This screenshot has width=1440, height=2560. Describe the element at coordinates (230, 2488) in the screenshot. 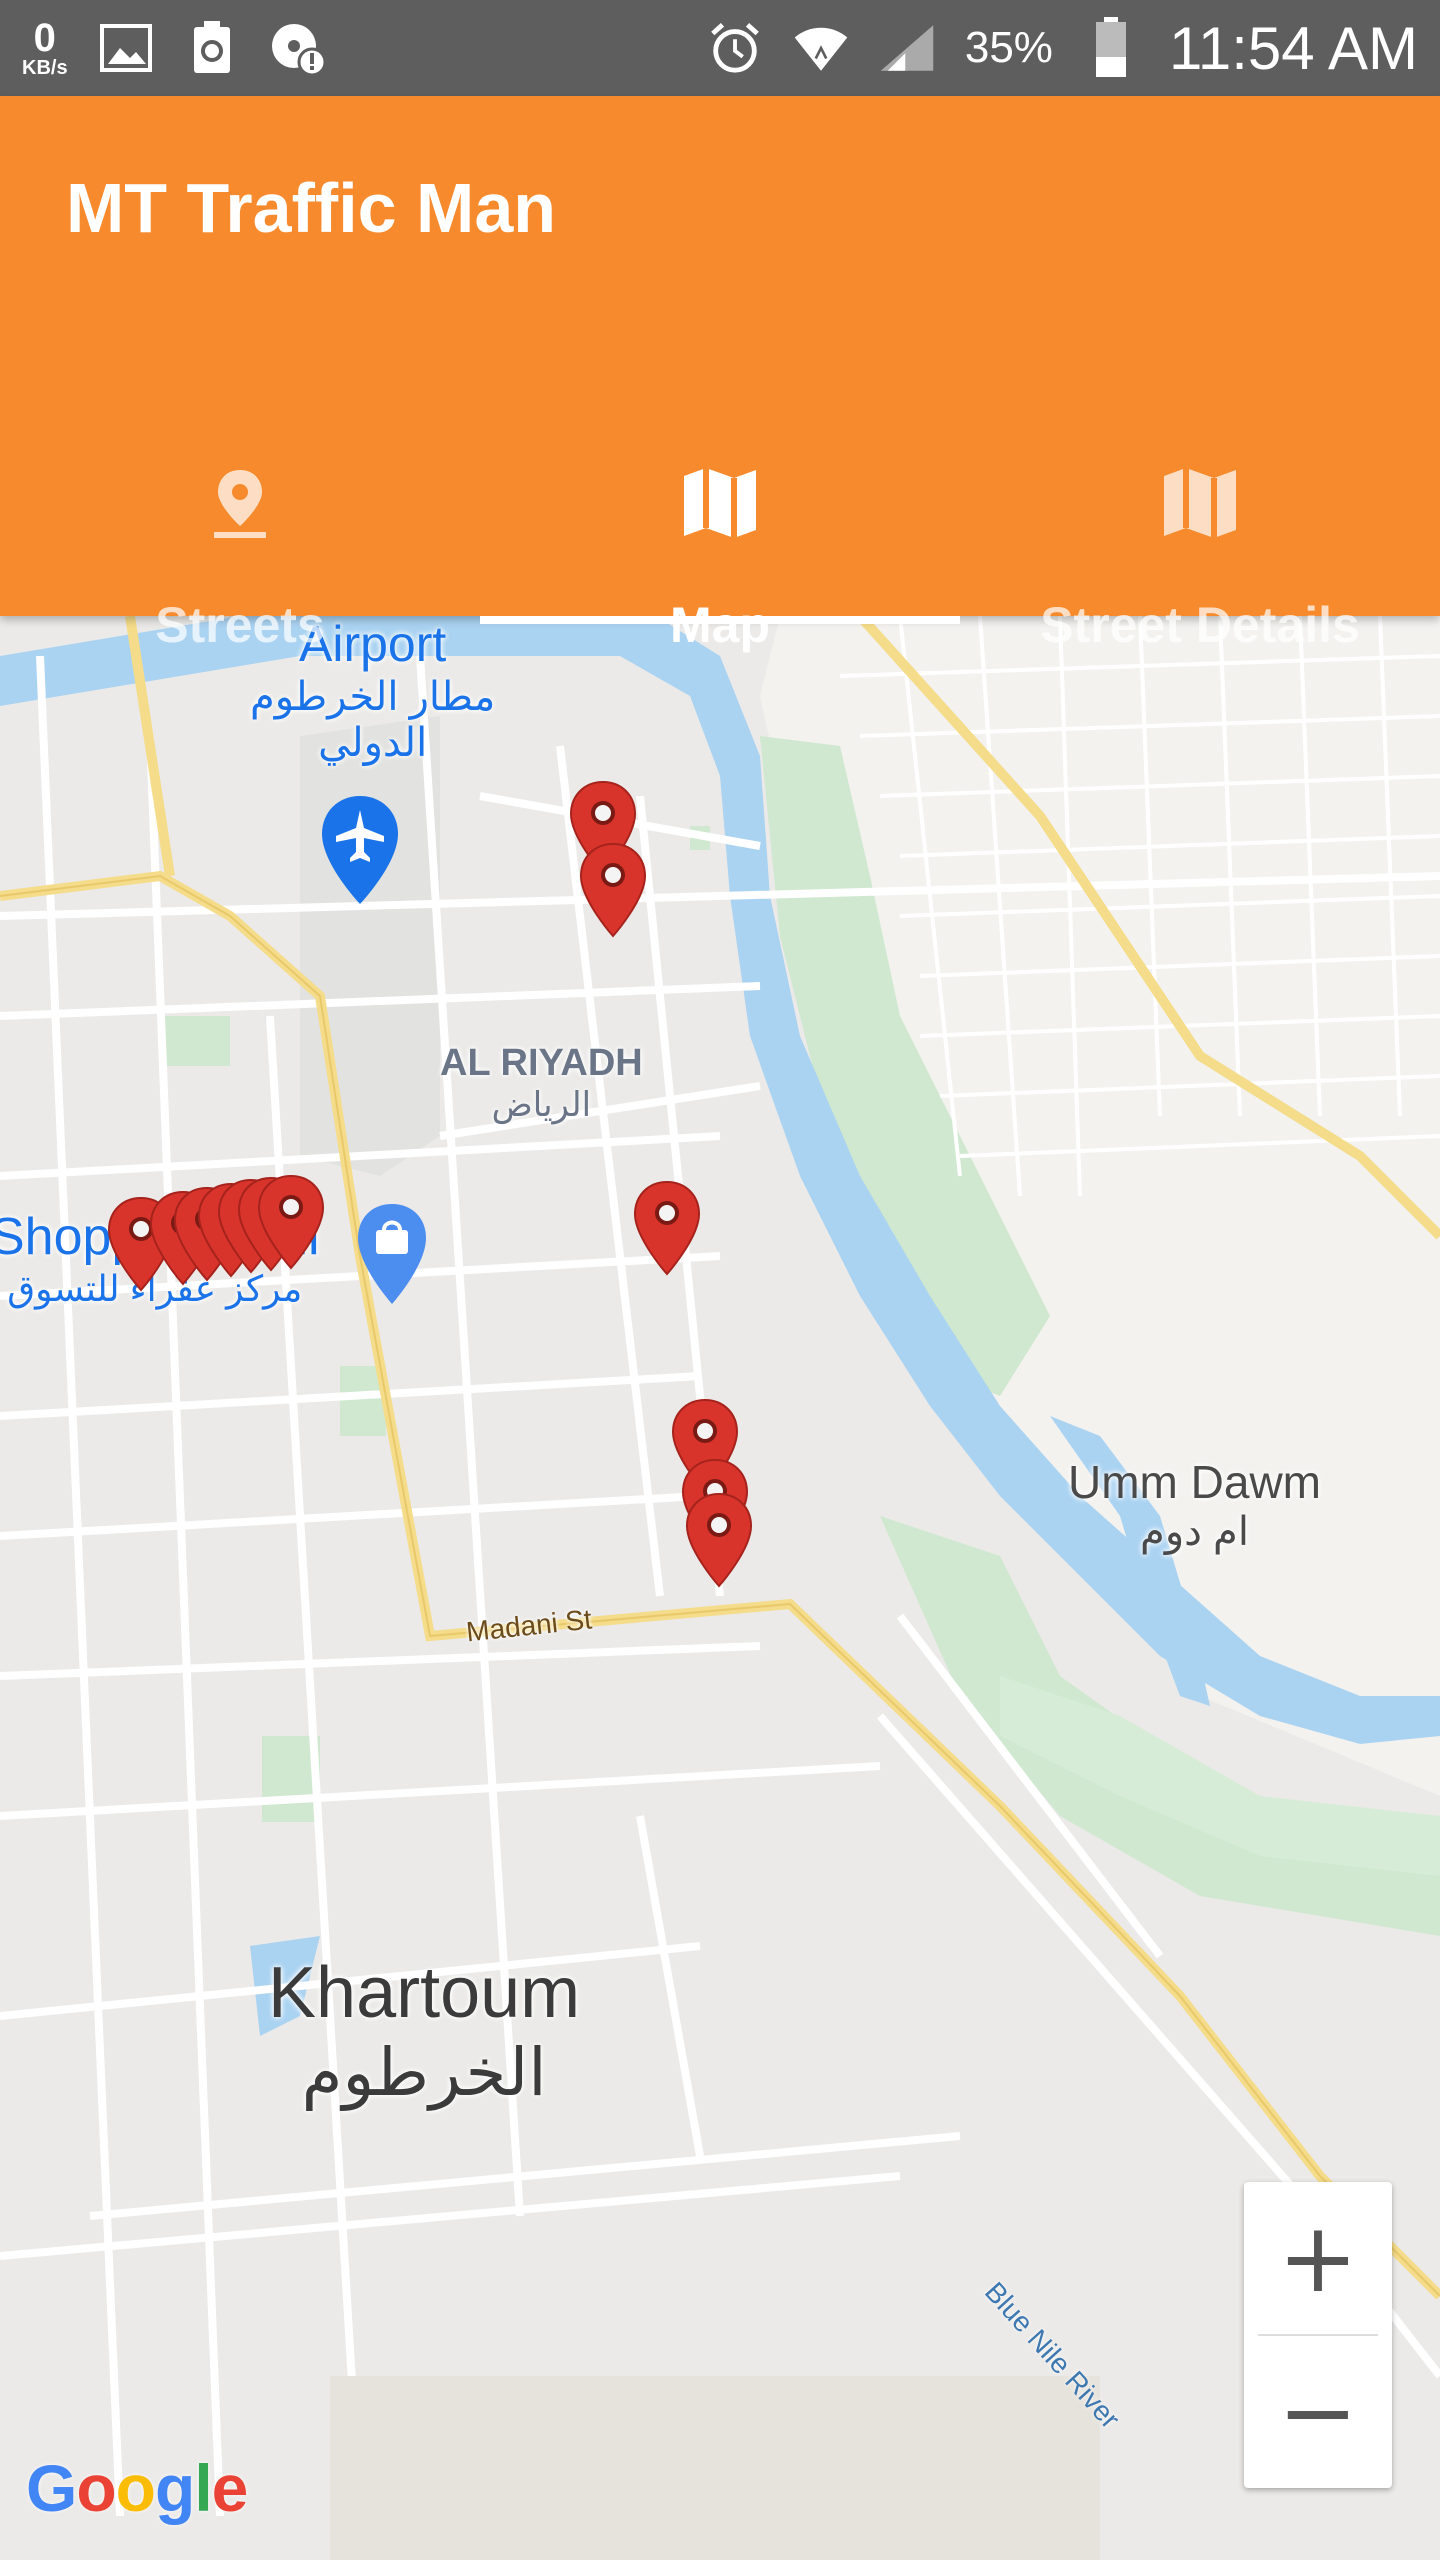

I see `google-logo-letter: e` at that location.